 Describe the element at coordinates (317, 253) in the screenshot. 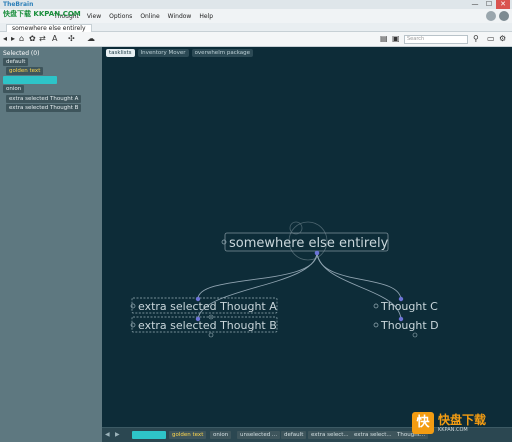

I see `central-link-dot` at that location.